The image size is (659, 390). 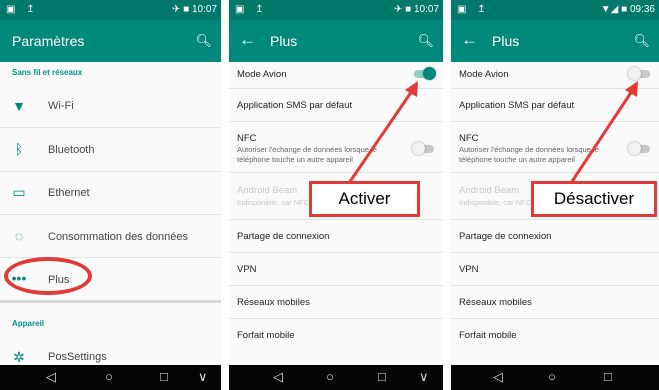 I want to click on status-clock: ✈ ■ 10:07, so click(x=194, y=9).